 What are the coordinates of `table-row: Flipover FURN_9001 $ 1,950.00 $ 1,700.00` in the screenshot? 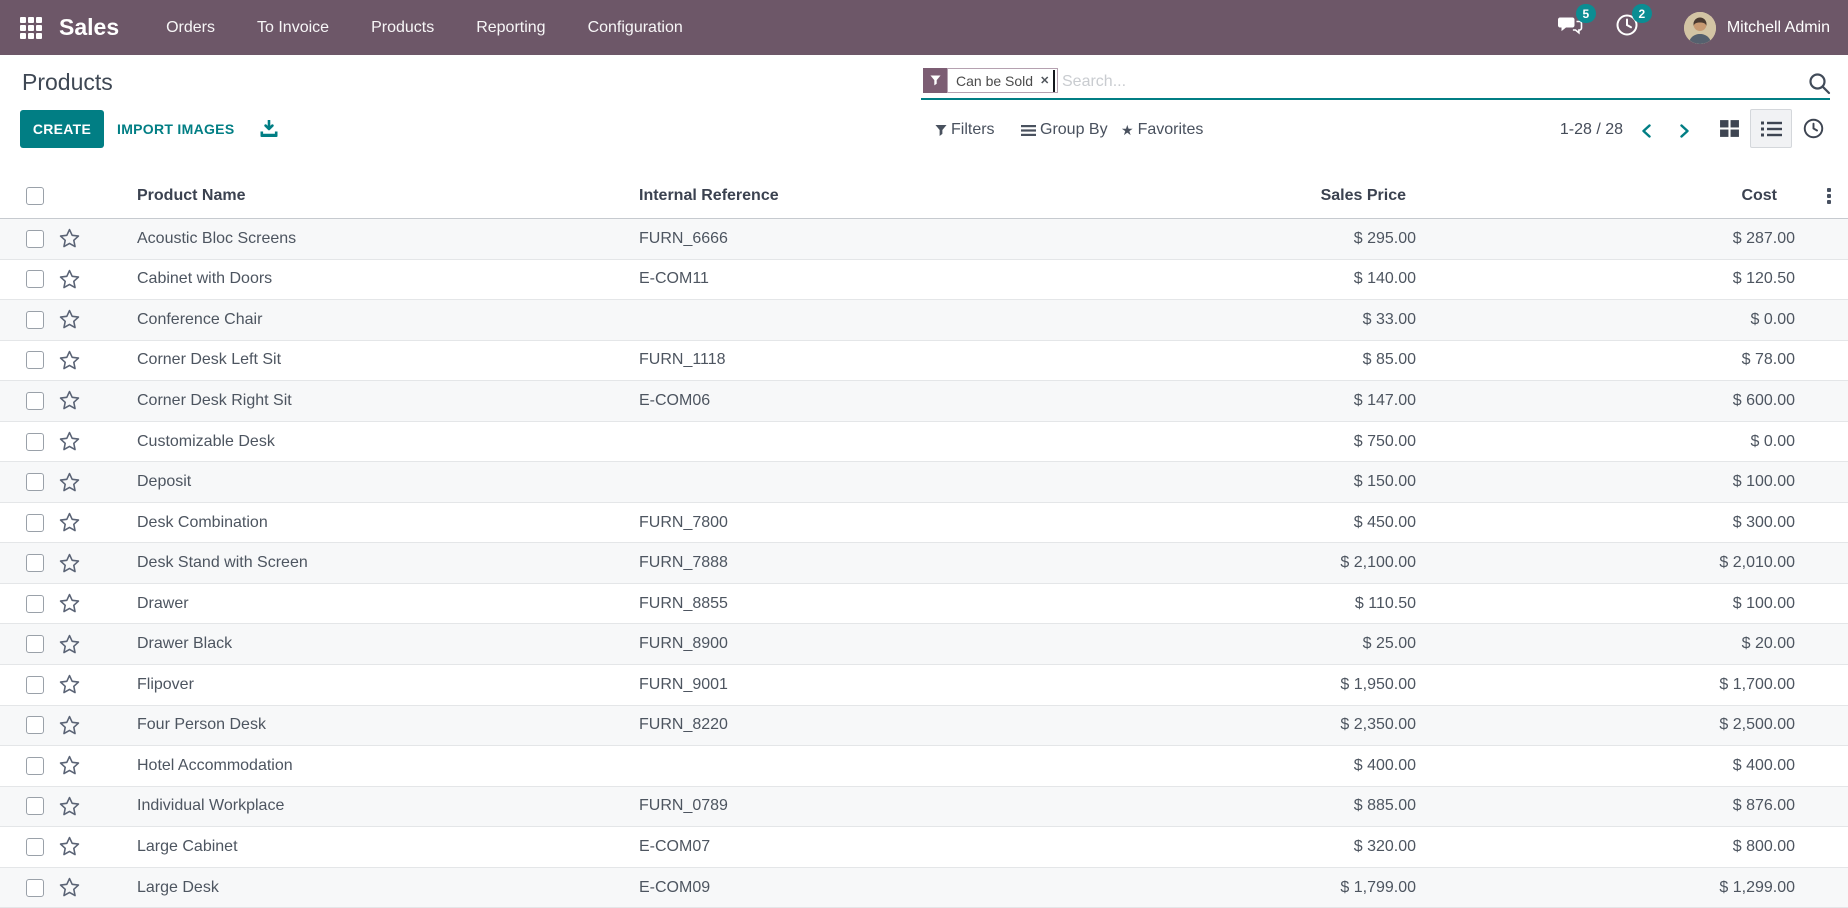 It's located at (924, 685).